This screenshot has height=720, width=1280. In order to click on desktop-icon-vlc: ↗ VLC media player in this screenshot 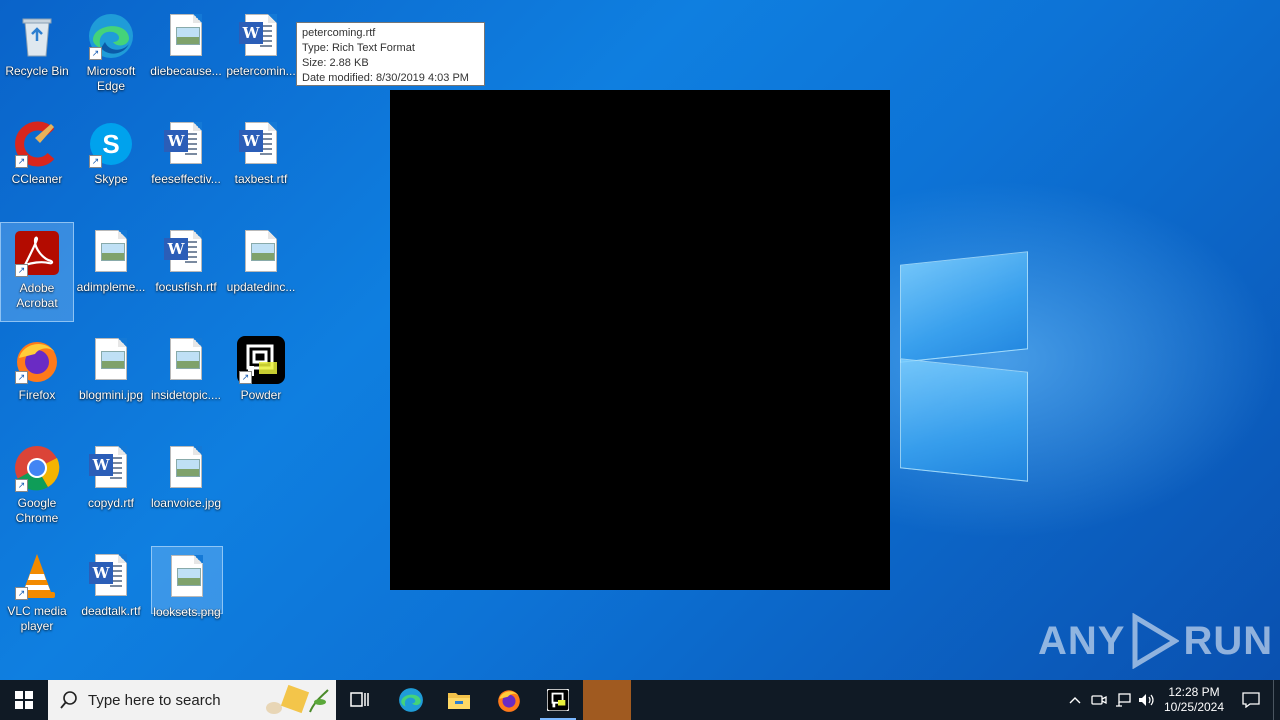, I will do `click(37, 596)`.